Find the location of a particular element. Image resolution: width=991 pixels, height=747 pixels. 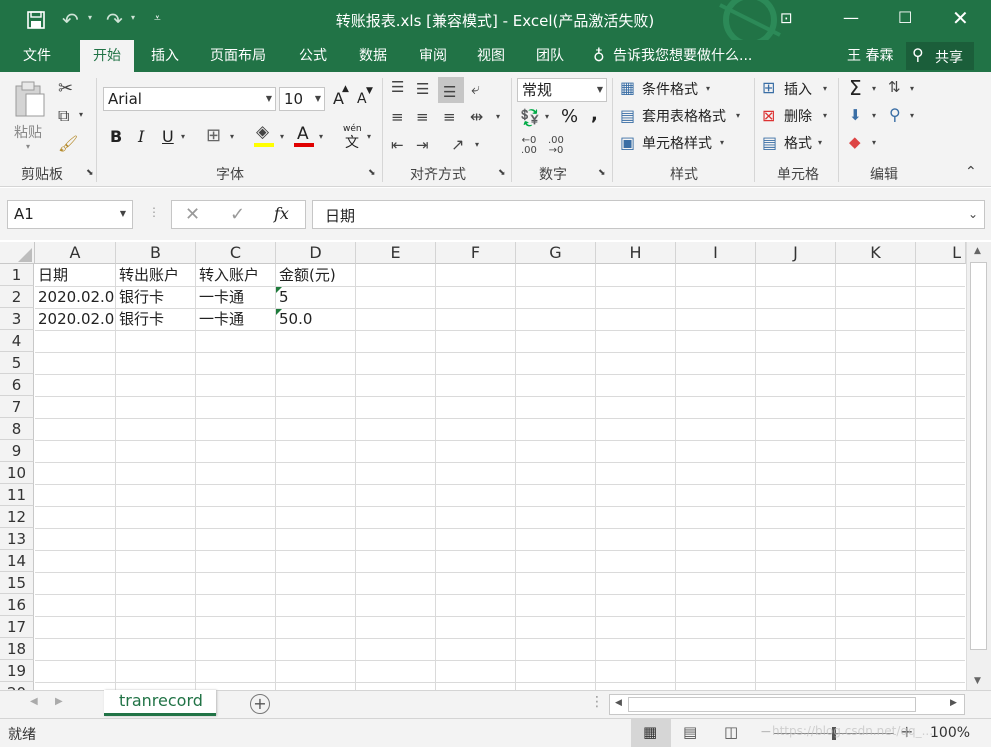

insert-function-button: fx is located at coordinates (281, 213).